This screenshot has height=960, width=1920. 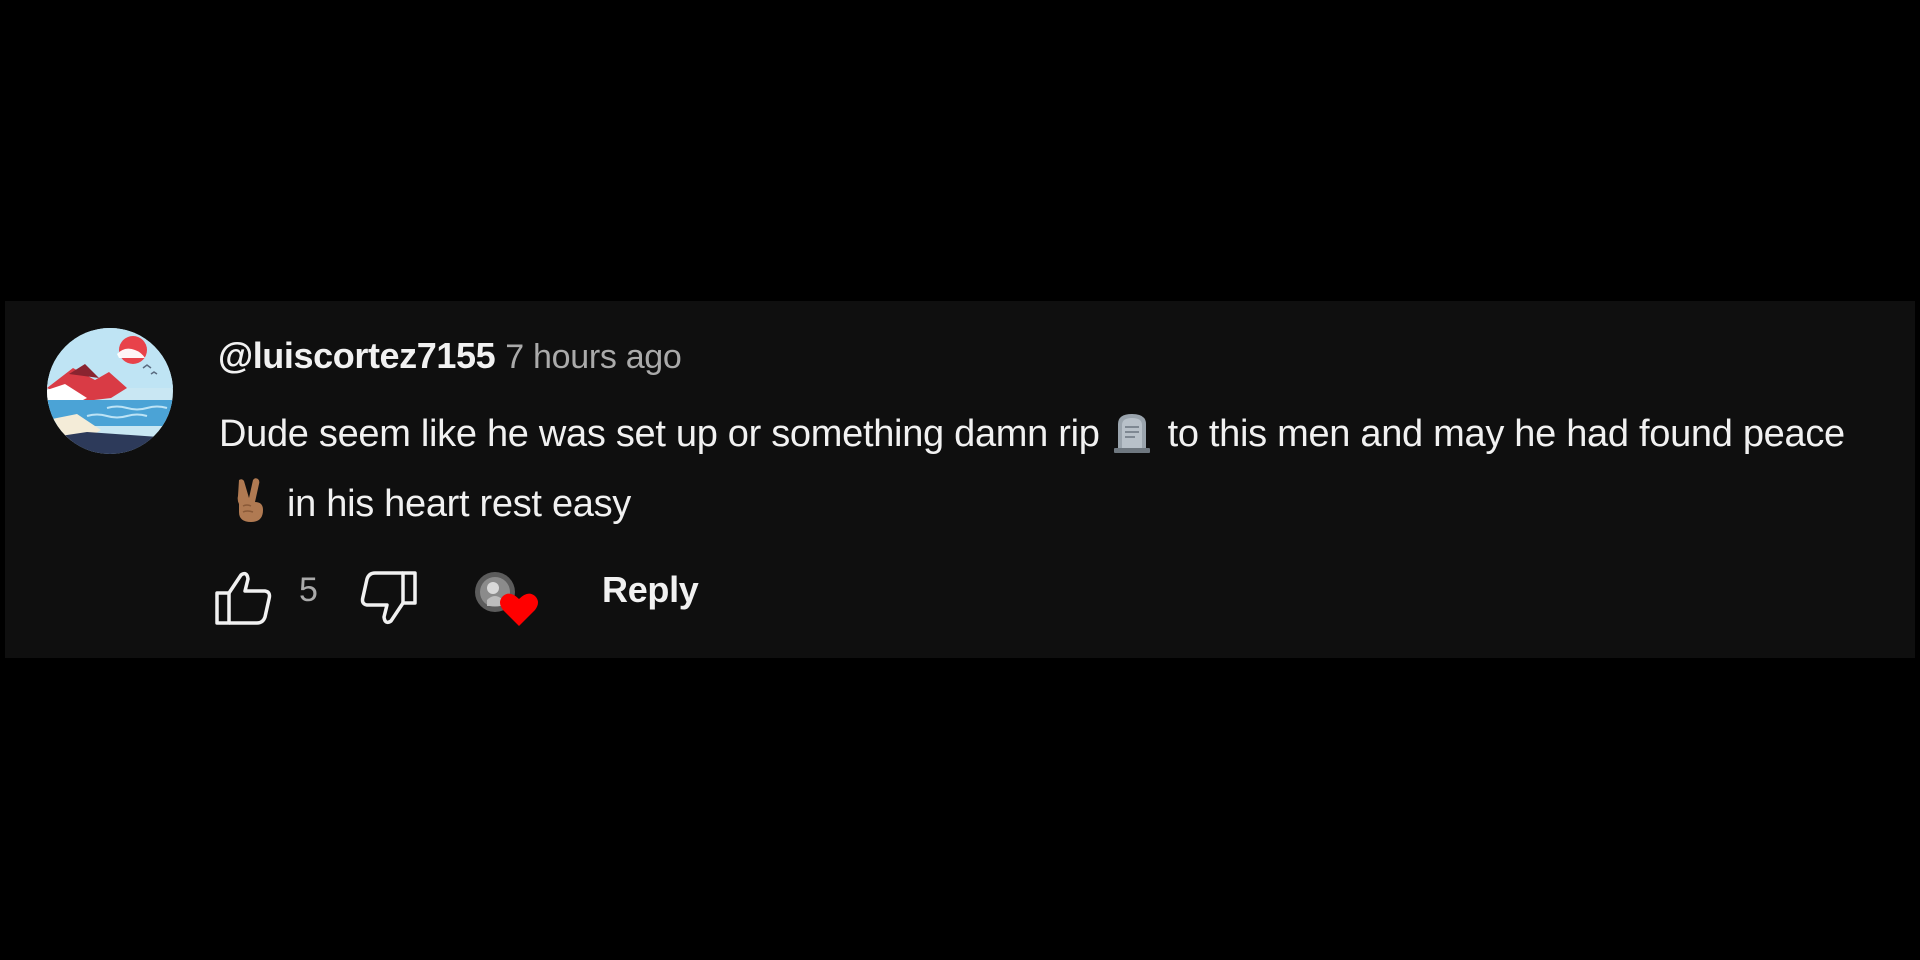 I want to click on creator-heart-icon, so click(x=506, y=599).